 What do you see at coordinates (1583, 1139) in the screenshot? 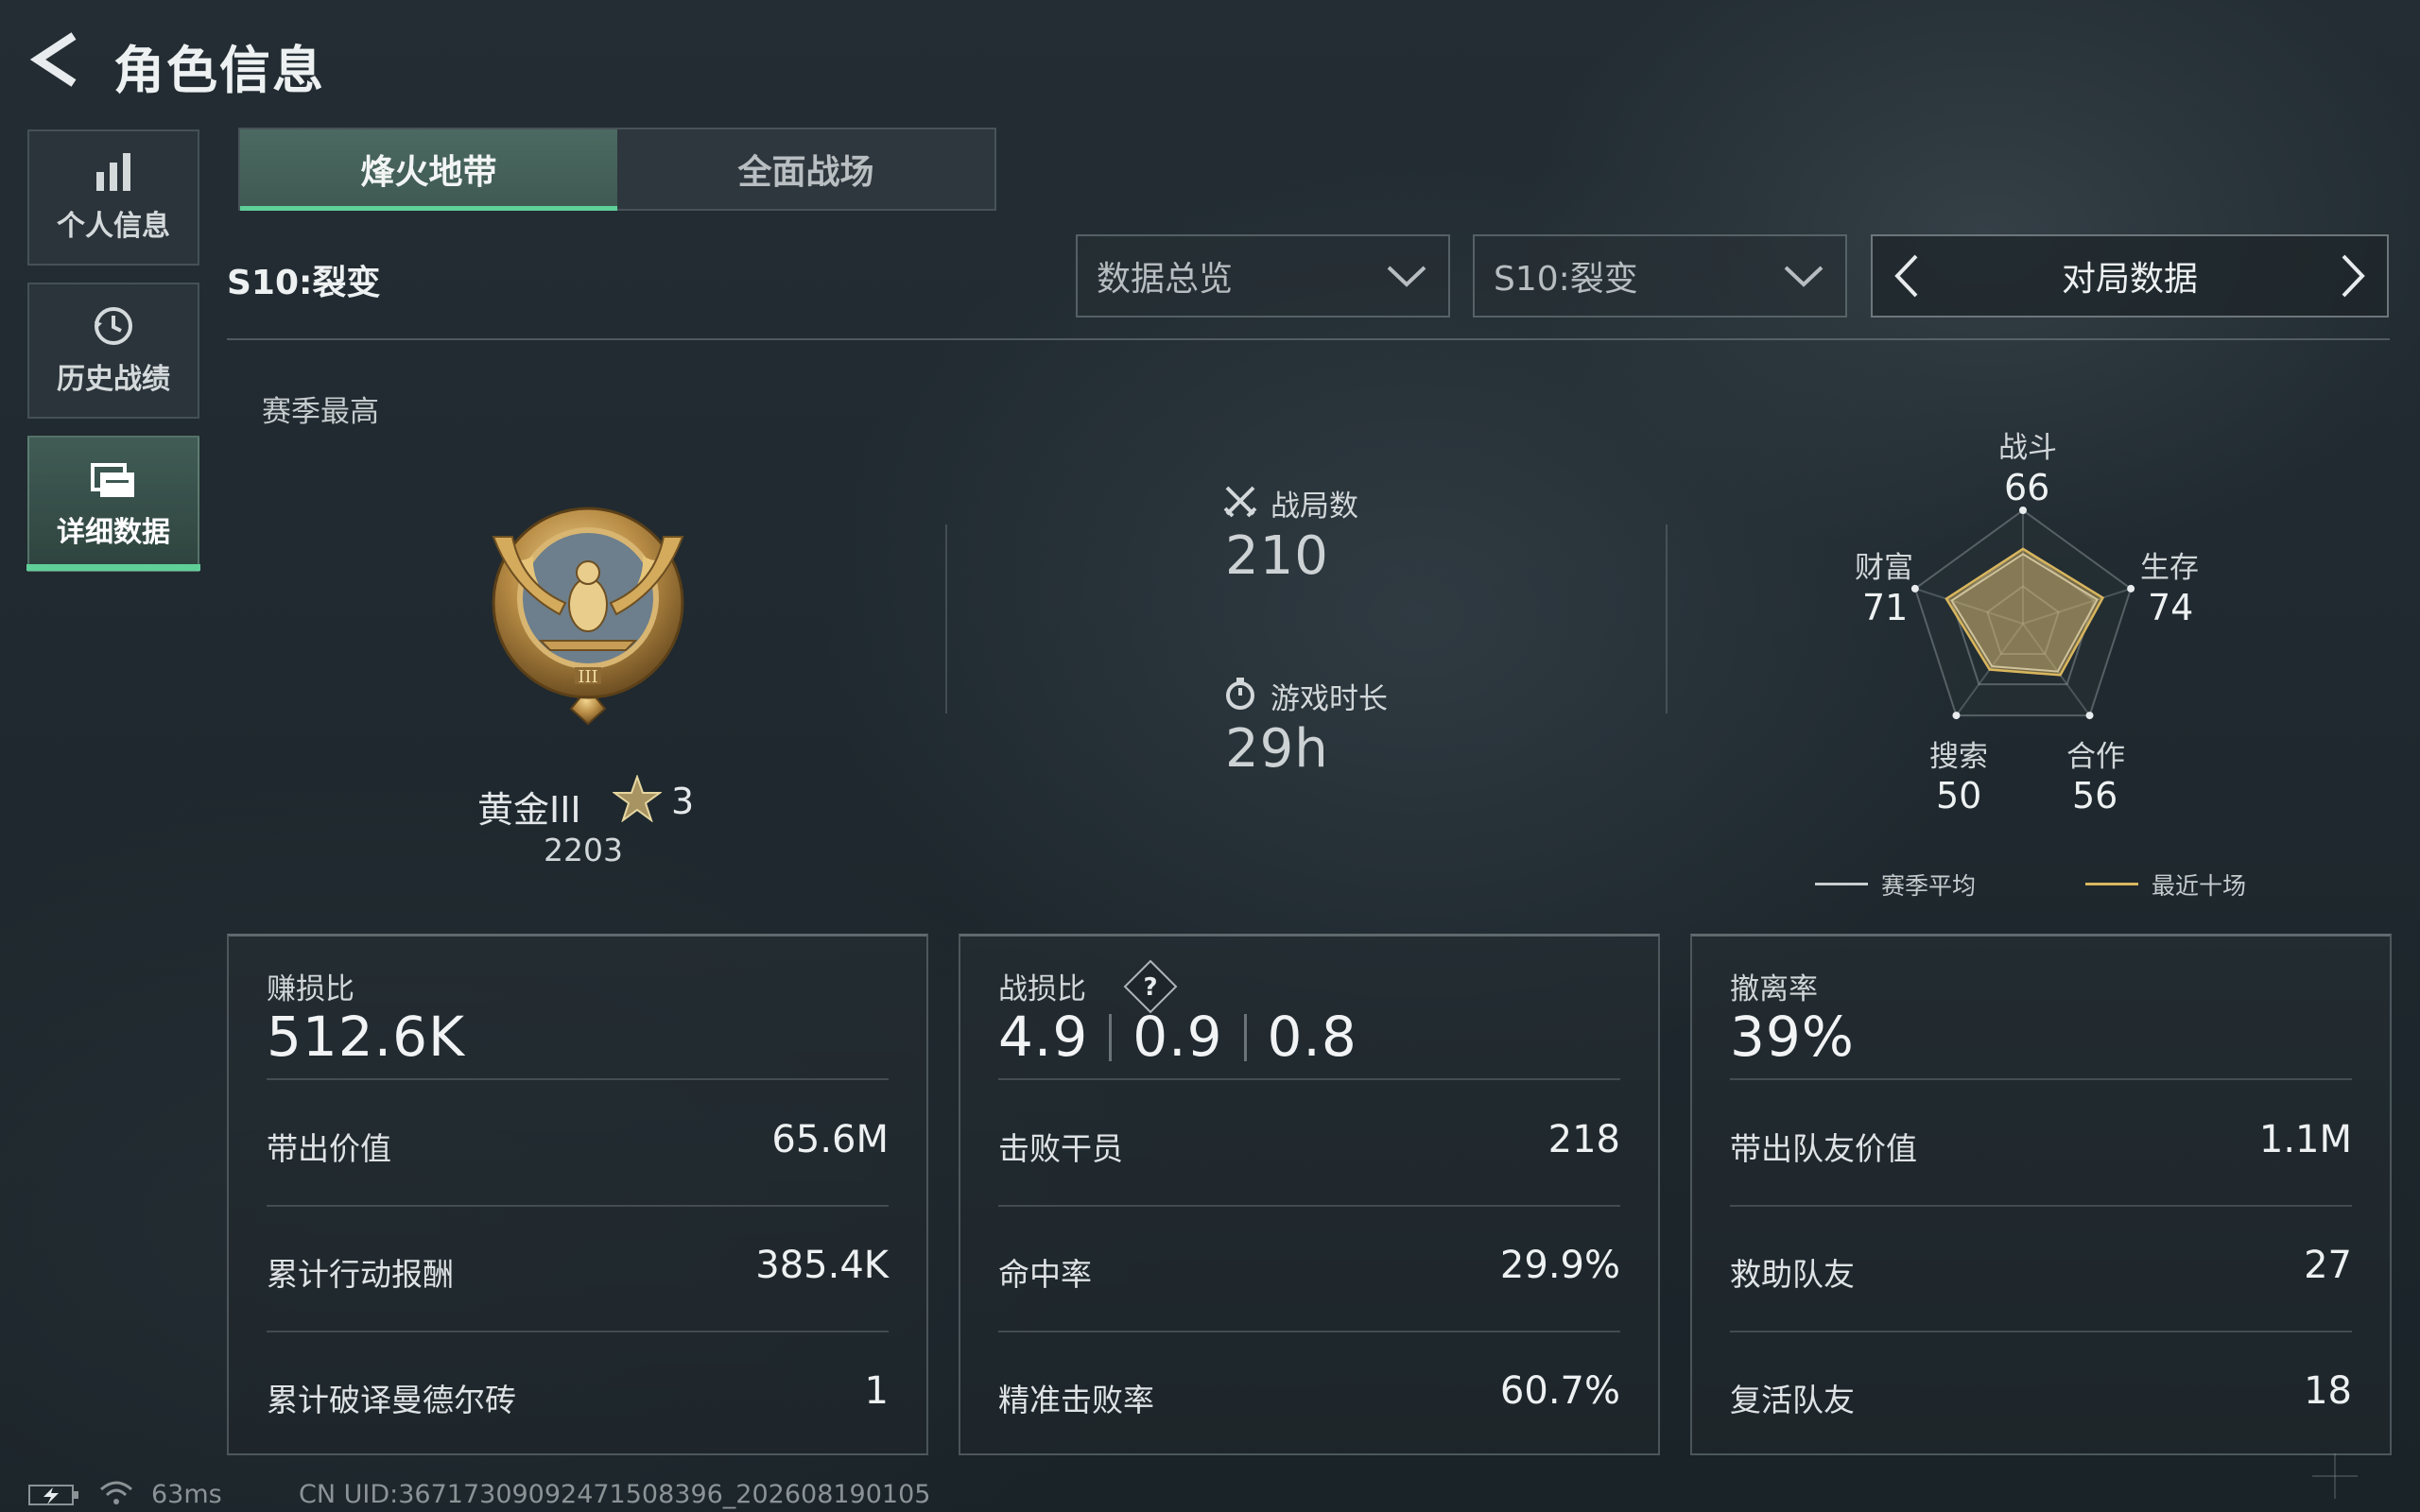
I see `row-value: 218` at bounding box center [1583, 1139].